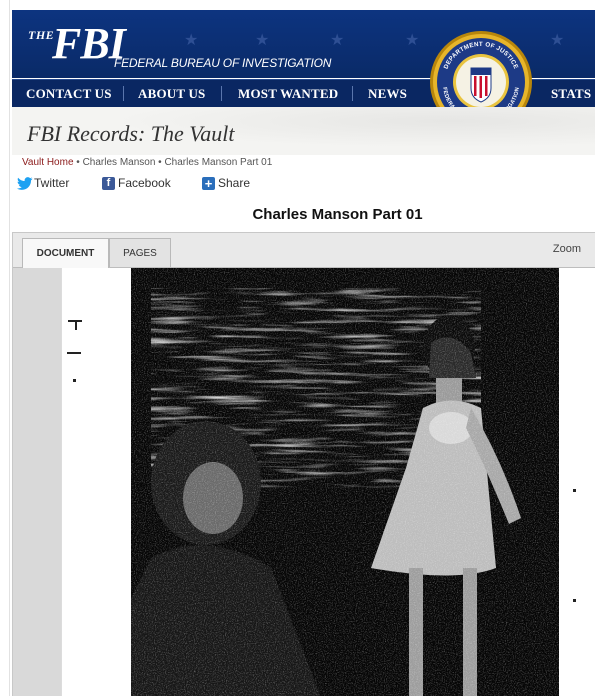 This screenshot has width=595, height=696. What do you see at coordinates (119, 162) in the screenshot?
I see `breadcrumb-charles-manson: Charles Manson` at bounding box center [119, 162].